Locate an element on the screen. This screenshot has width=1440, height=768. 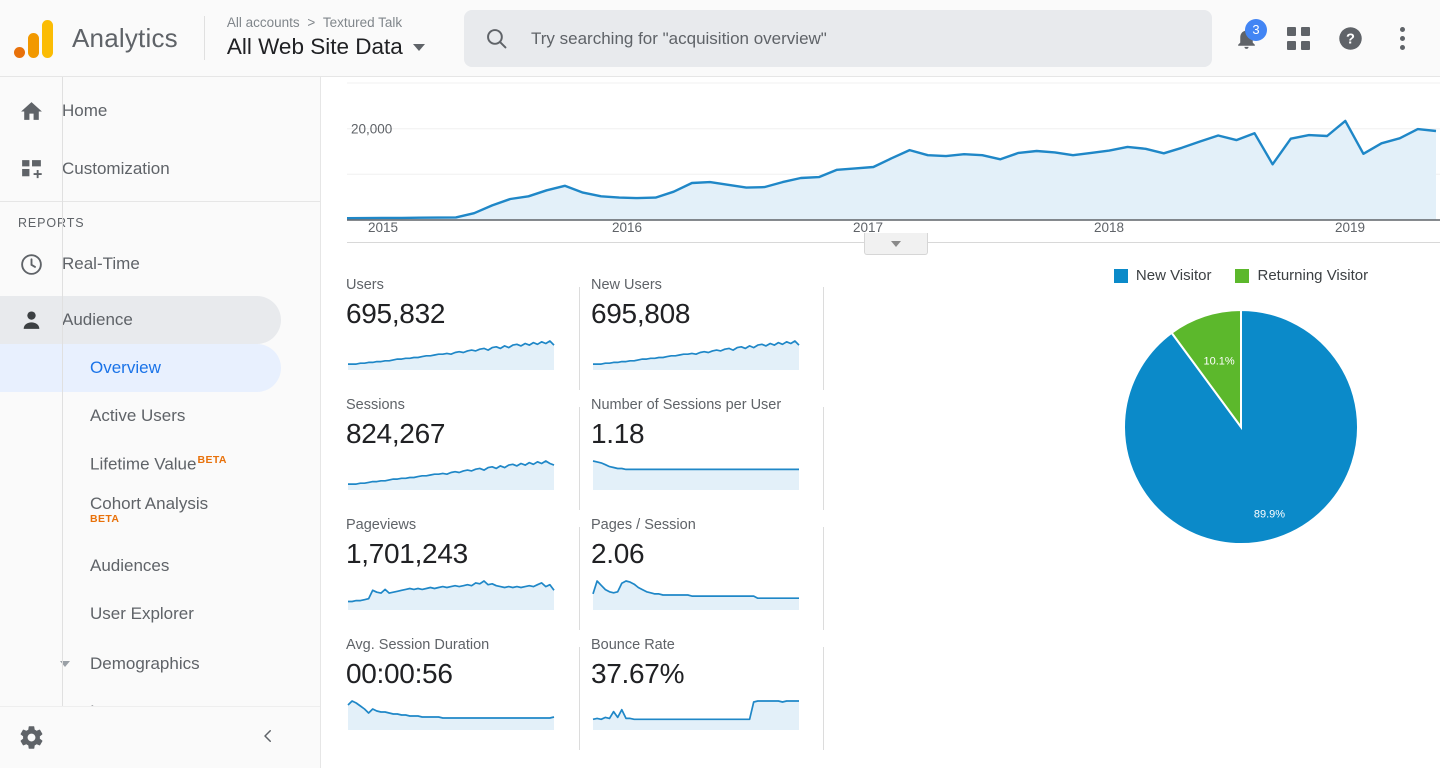
person-icon is located at coordinates (31, 320).